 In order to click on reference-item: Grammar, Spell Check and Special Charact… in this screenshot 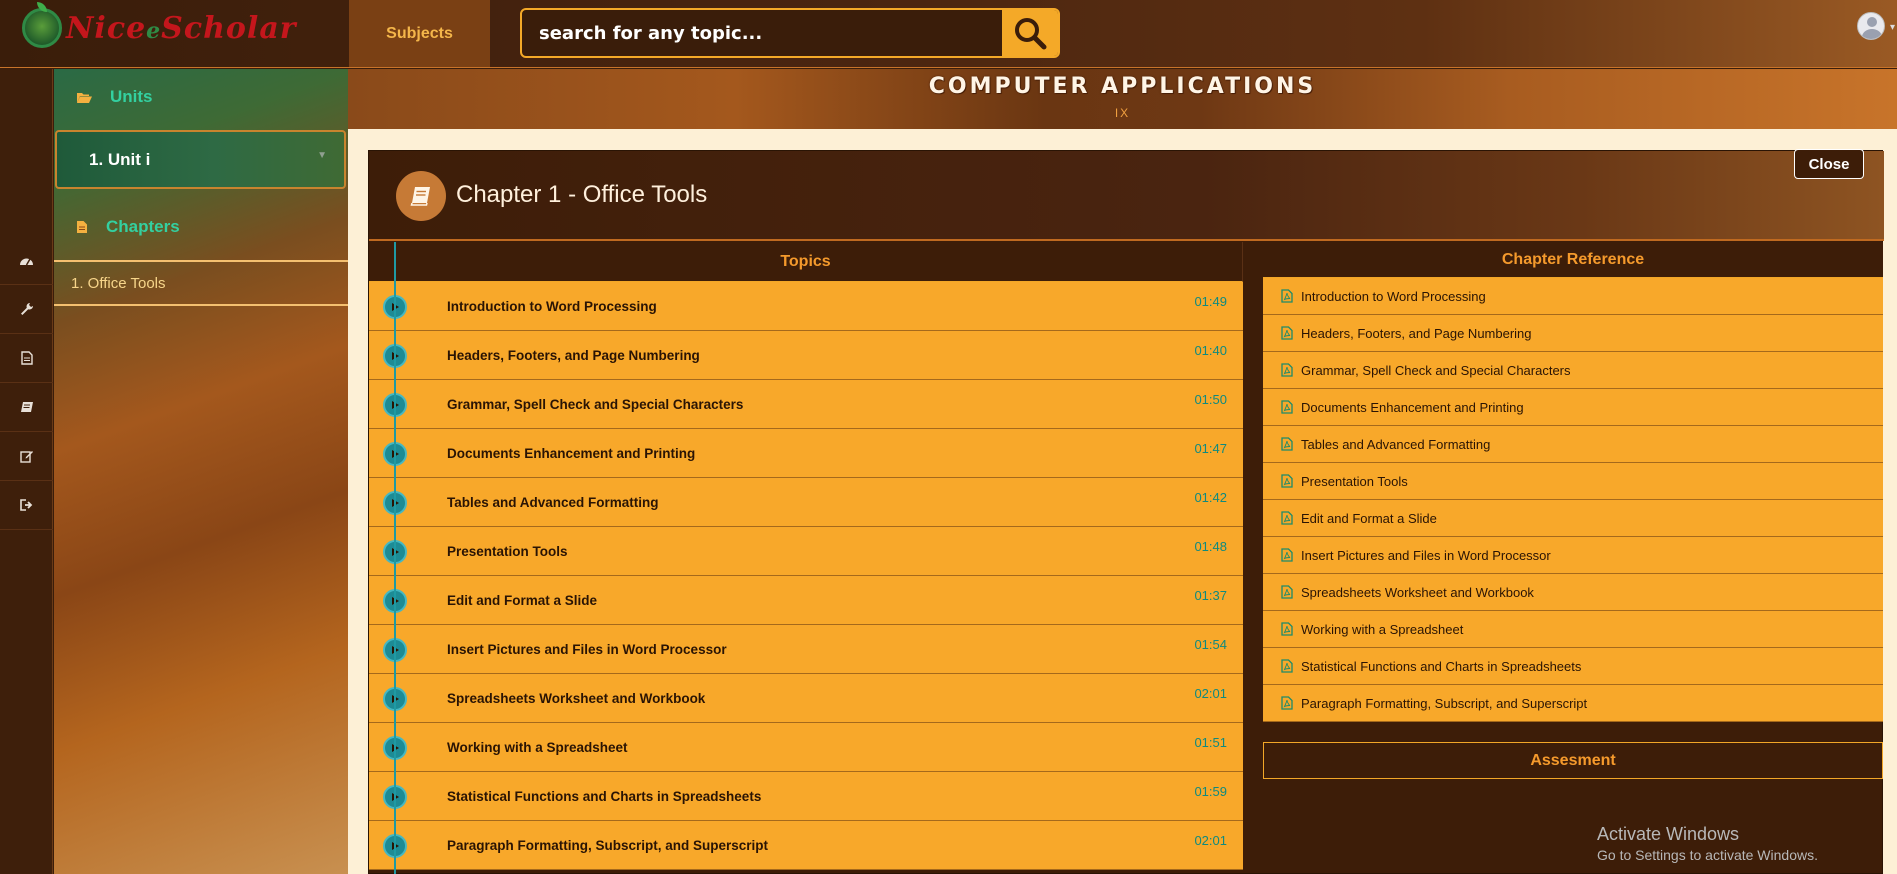, I will do `click(1573, 370)`.